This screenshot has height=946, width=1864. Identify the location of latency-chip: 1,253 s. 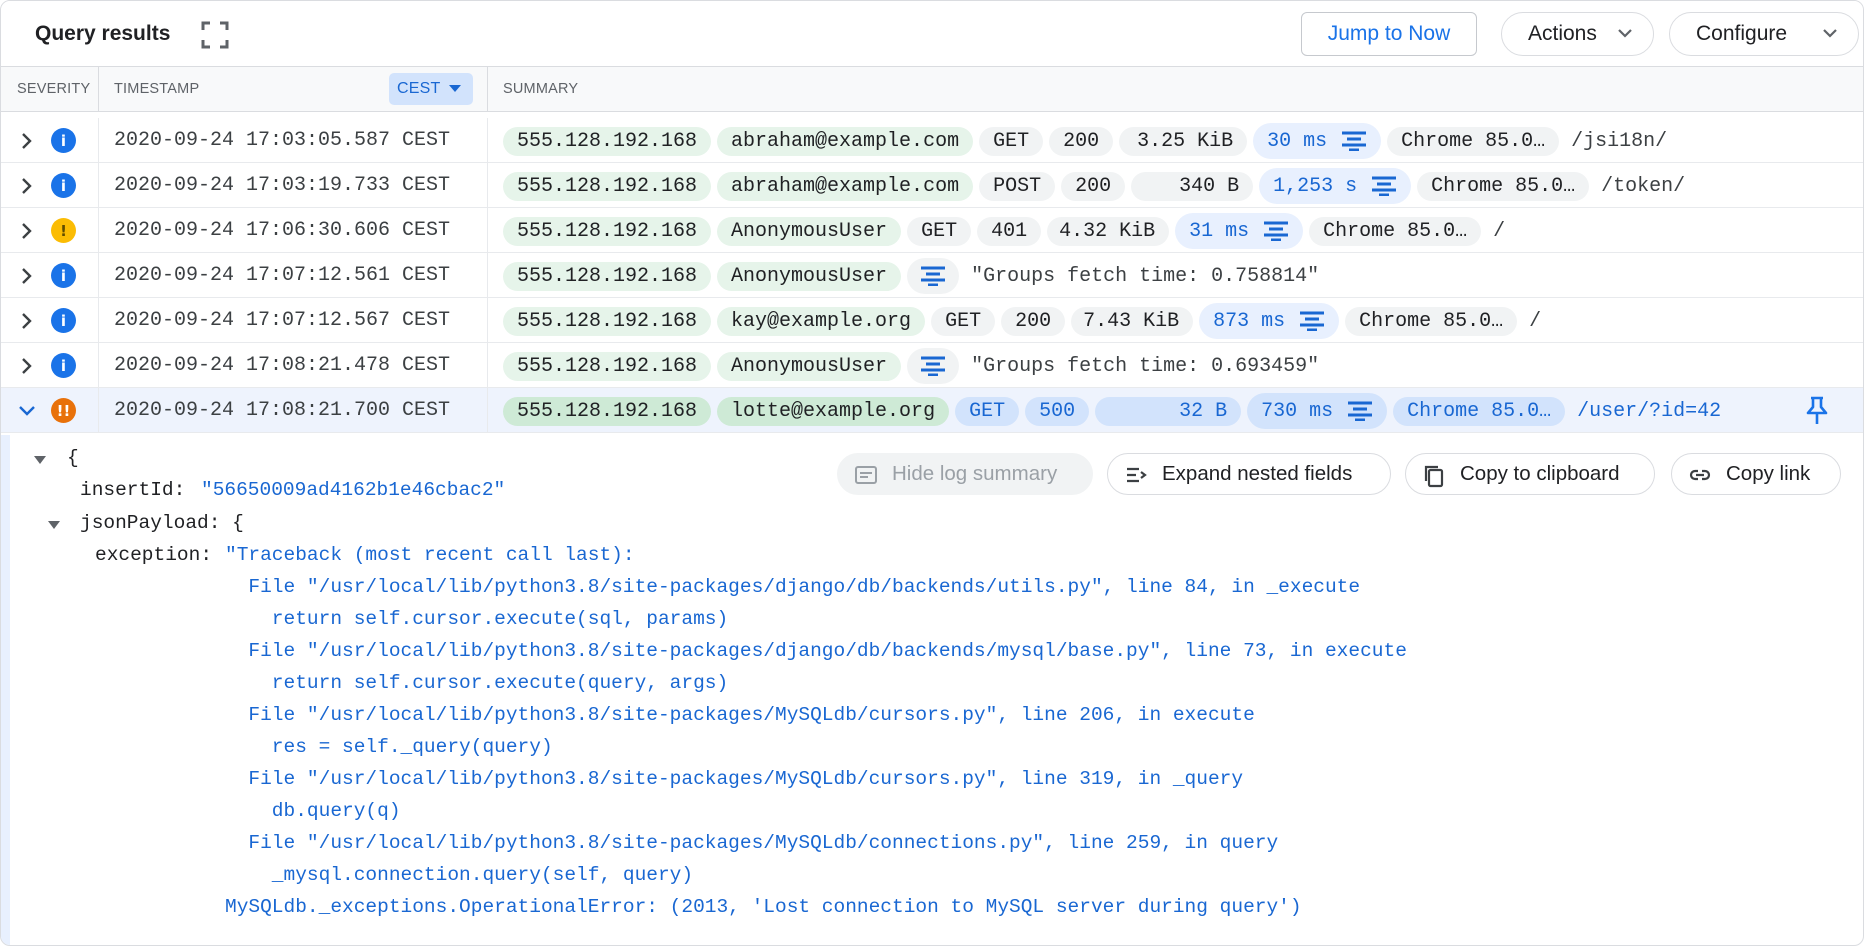
(1335, 186).